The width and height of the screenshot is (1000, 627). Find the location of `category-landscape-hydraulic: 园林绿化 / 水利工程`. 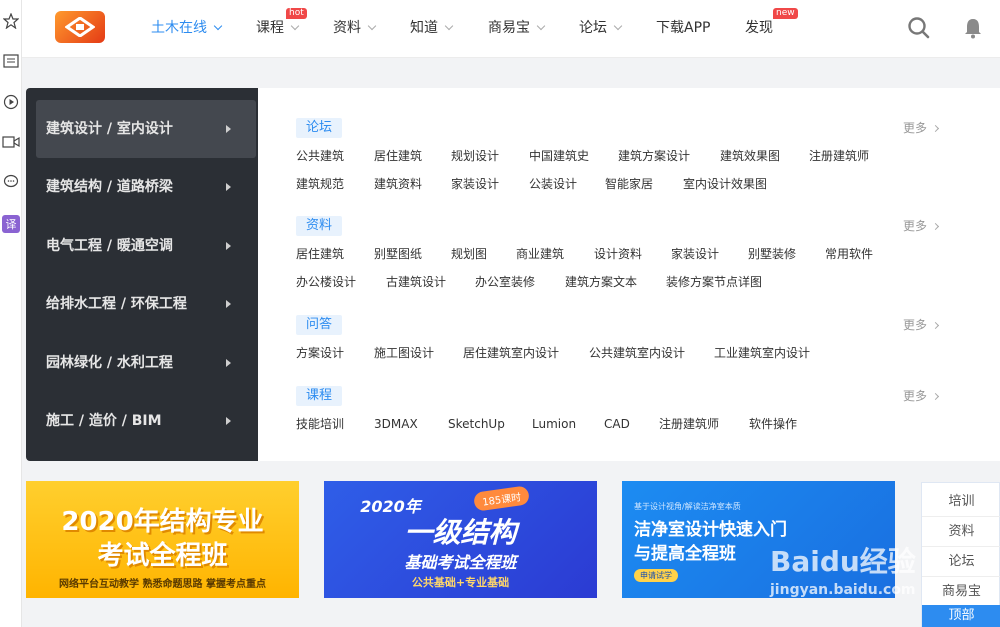

category-landscape-hydraulic: 园林绿化 / 水利工程 is located at coordinates (146, 363).